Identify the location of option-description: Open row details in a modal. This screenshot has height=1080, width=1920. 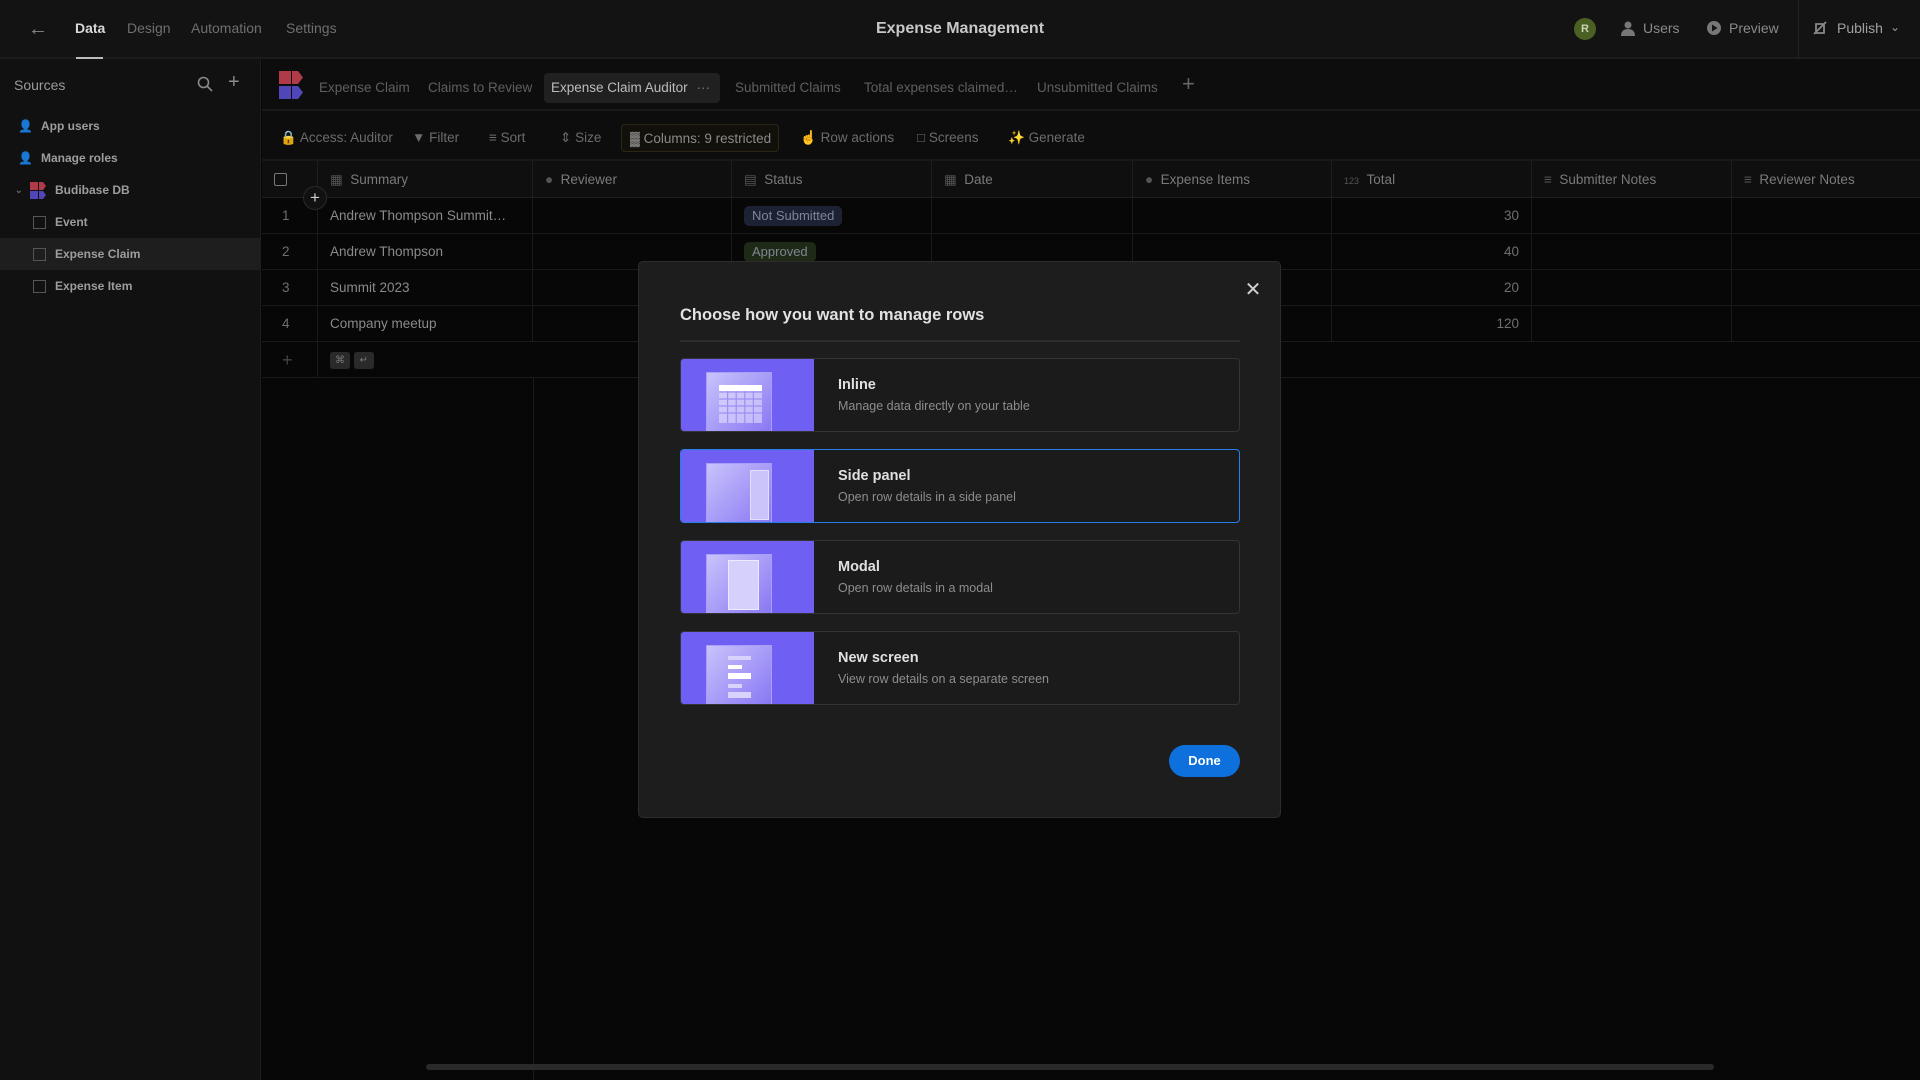
(915, 588).